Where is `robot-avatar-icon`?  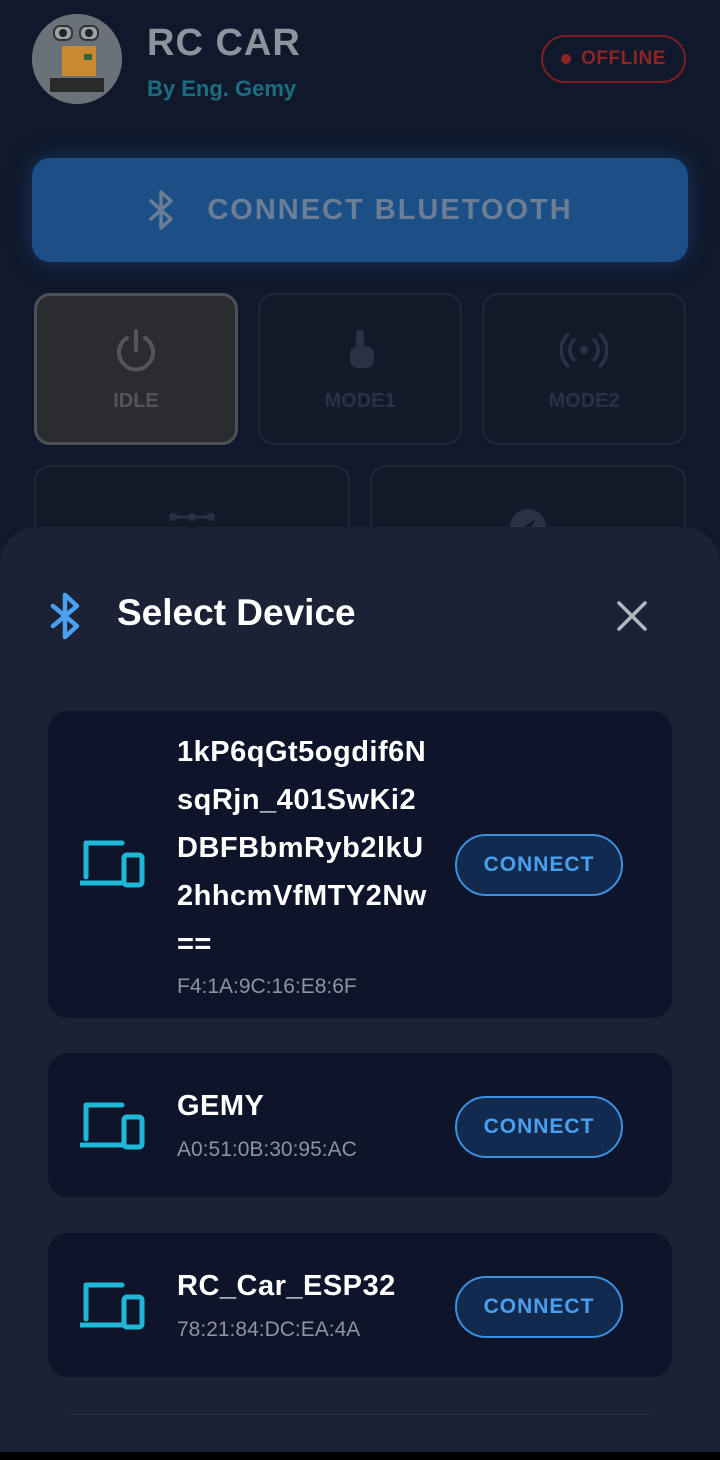 robot-avatar-icon is located at coordinates (77, 59).